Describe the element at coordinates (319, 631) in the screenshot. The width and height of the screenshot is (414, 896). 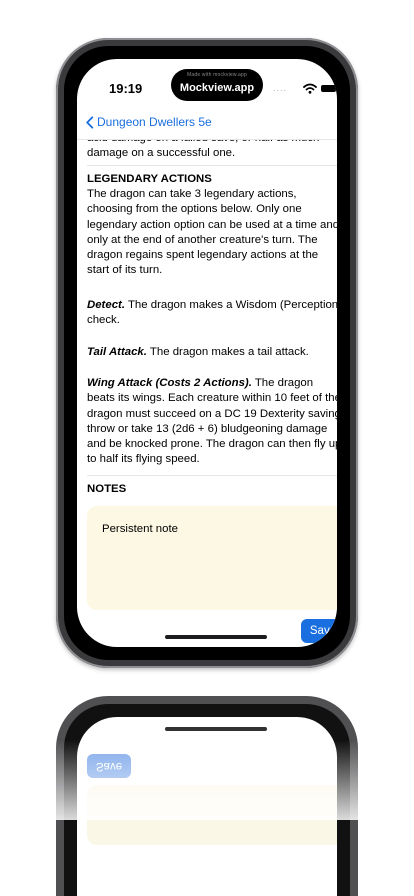
I see `save-button: Save` at that location.